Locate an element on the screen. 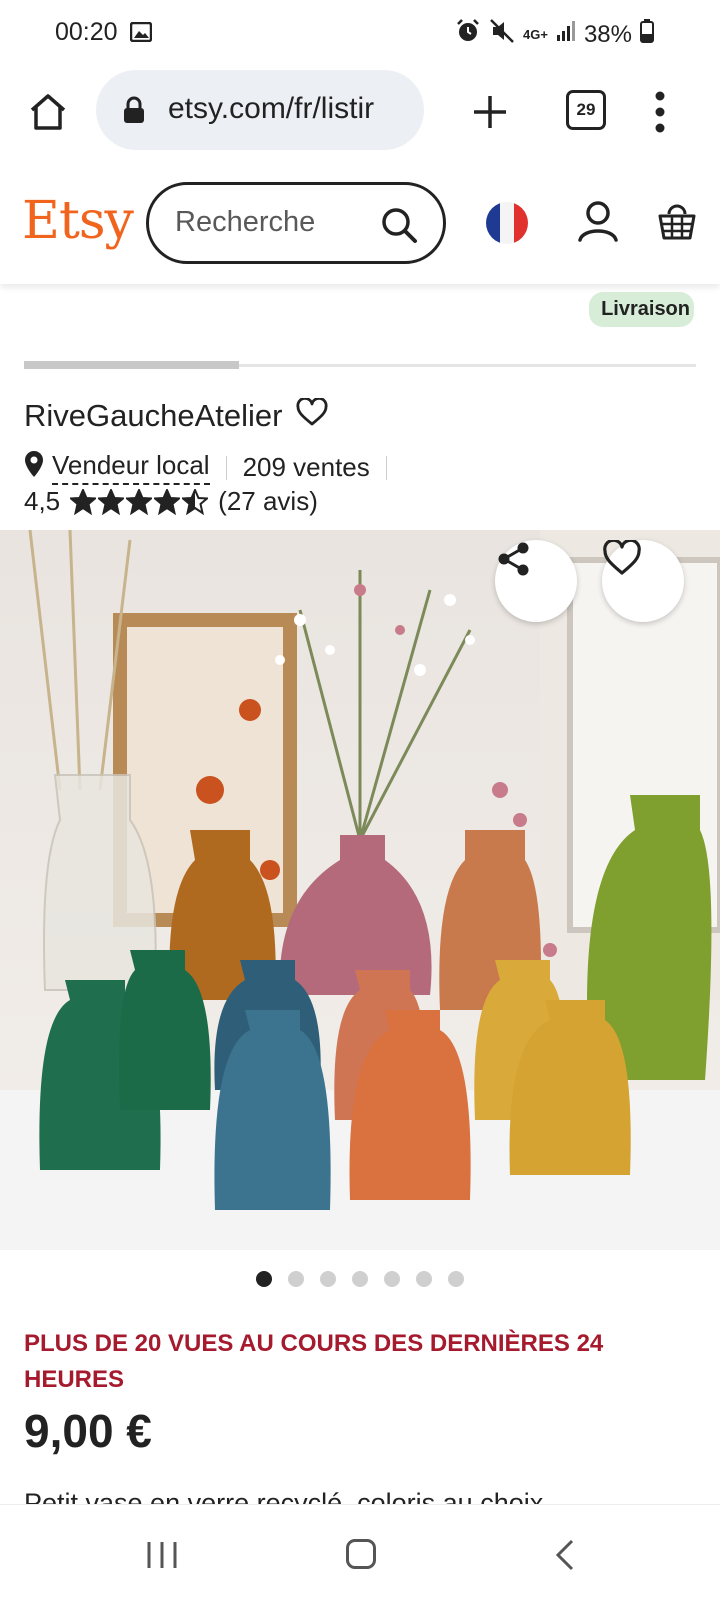 The width and height of the screenshot is (720, 1601). back-nav-icon is located at coordinates (565, 1557).